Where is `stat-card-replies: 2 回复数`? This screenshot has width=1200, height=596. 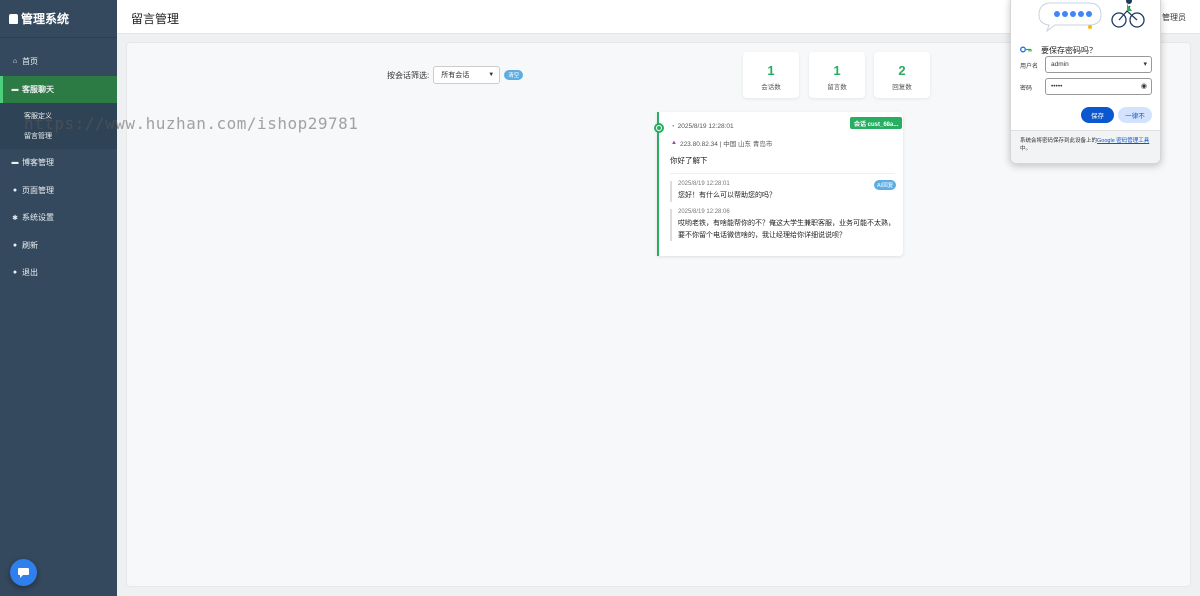 stat-card-replies: 2 回复数 is located at coordinates (902, 75).